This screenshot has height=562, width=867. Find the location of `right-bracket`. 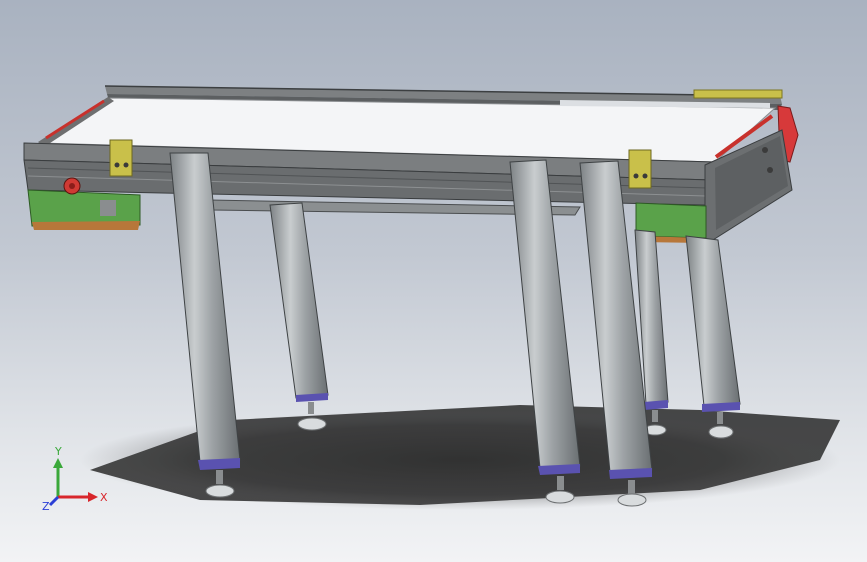

right-bracket is located at coordinates (640, 169).